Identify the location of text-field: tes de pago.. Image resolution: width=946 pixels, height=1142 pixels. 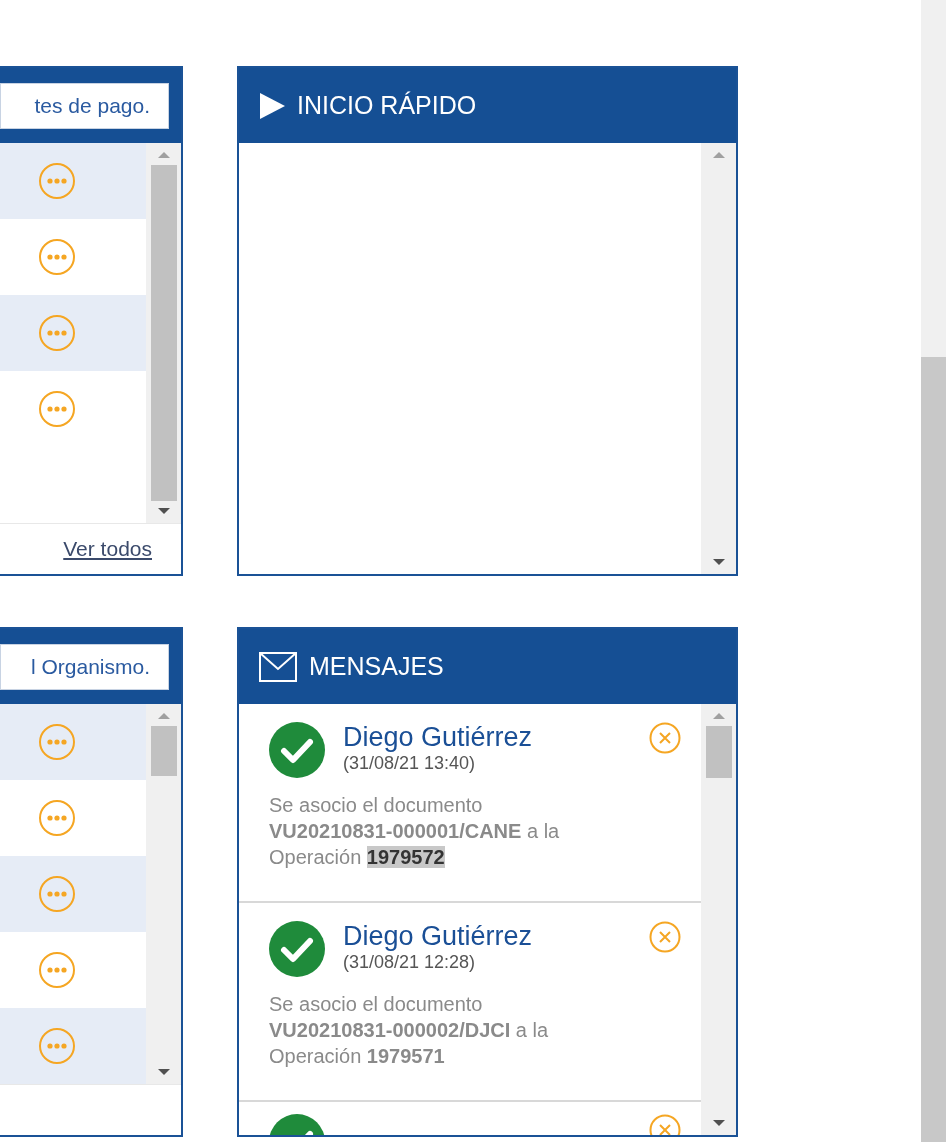
(84, 105).